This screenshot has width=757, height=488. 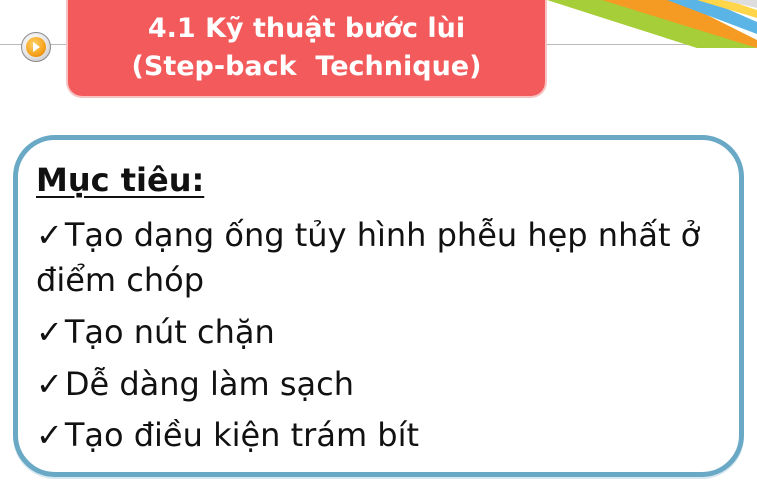 What do you see at coordinates (242, 435) in the screenshot?
I see `bullet-text: Tạo điều kiện trám bít` at bounding box center [242, 435].